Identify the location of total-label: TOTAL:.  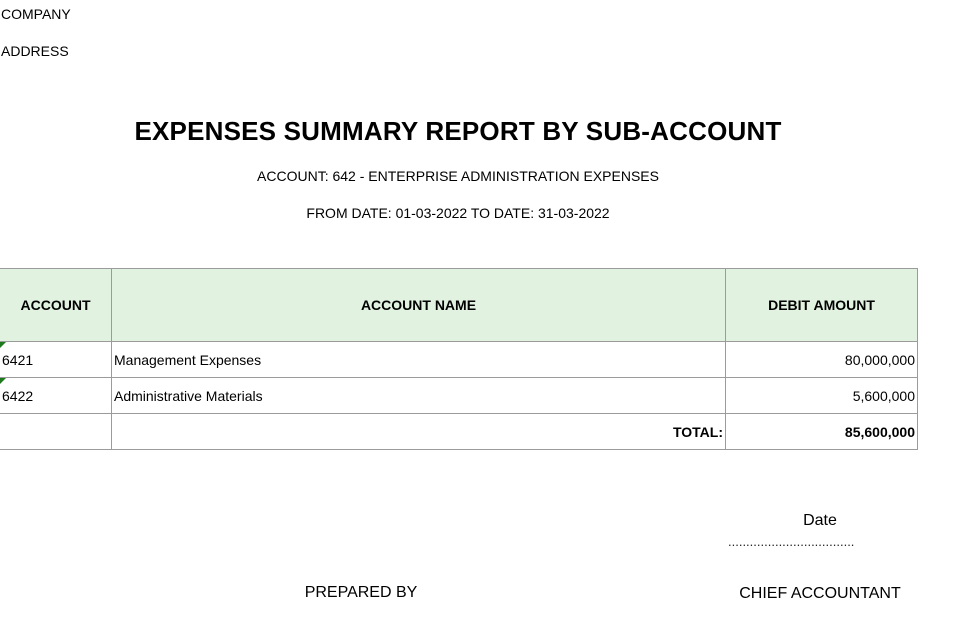
(418, 431).